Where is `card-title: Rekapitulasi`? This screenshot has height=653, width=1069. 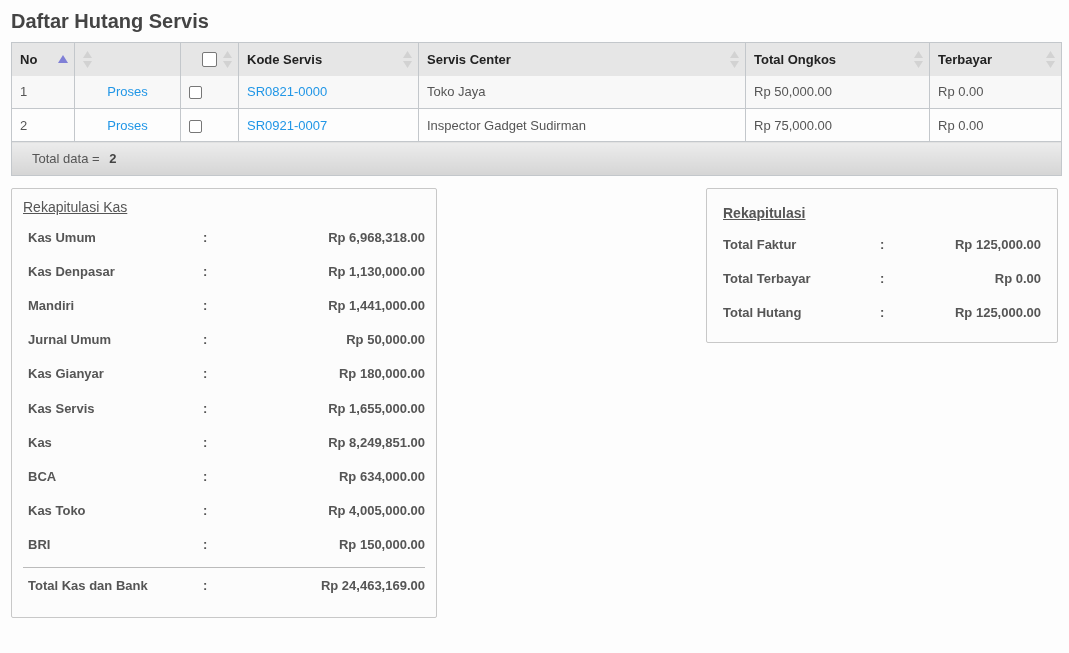
card-title: Rekapitulasi is located at coordinates (765, 213).